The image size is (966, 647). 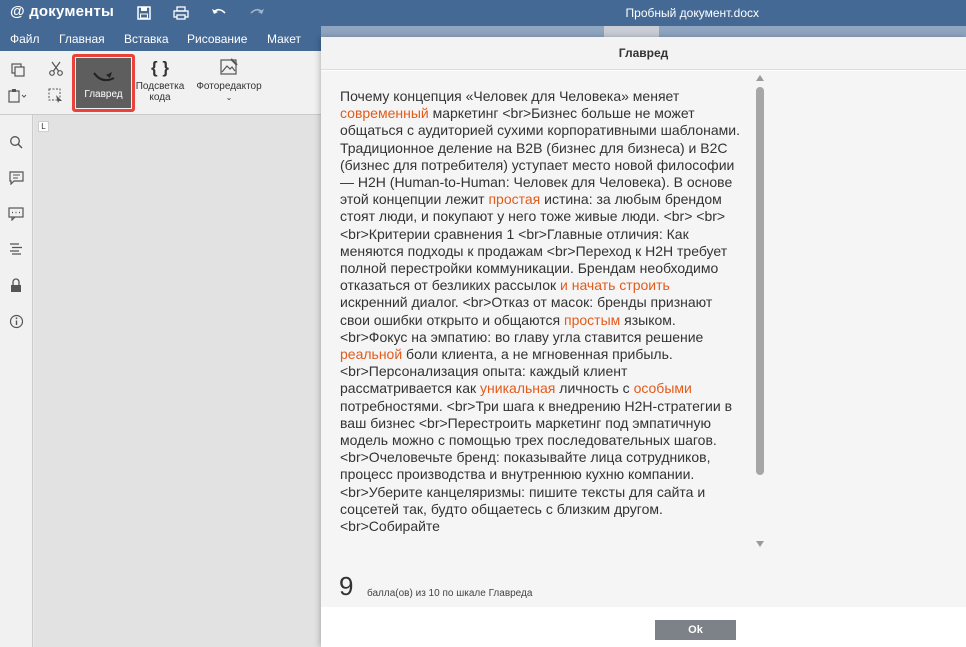 I want to click on app-logo: @ документы, so click(x=62, y=11).